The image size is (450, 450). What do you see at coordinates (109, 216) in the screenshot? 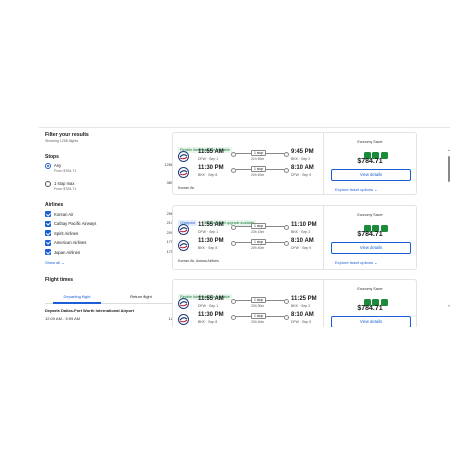
I see `airline-option: Korean Air 256` at bounding box center [109, 216].